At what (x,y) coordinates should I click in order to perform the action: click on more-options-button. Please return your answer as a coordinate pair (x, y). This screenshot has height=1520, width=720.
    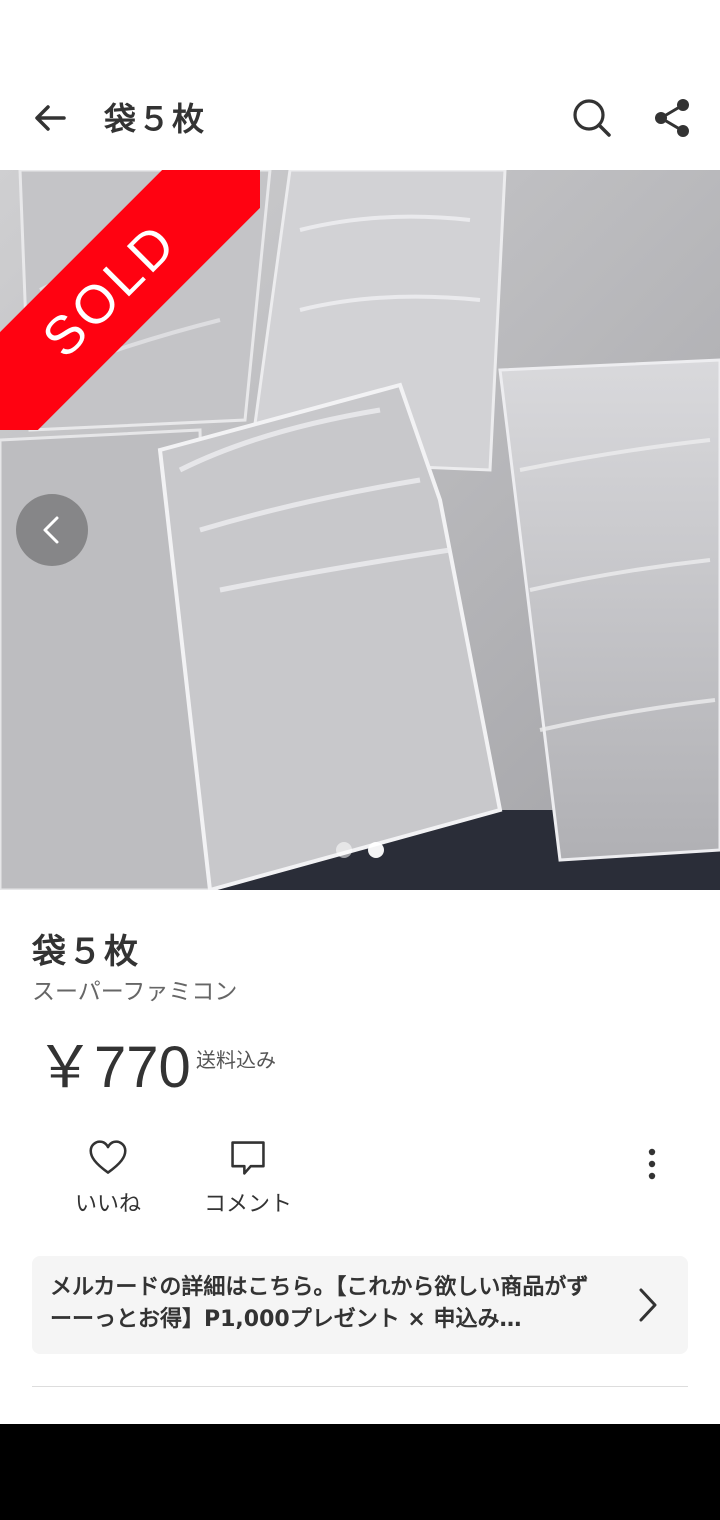
    Looking at the image, I should click on (652, 1164).